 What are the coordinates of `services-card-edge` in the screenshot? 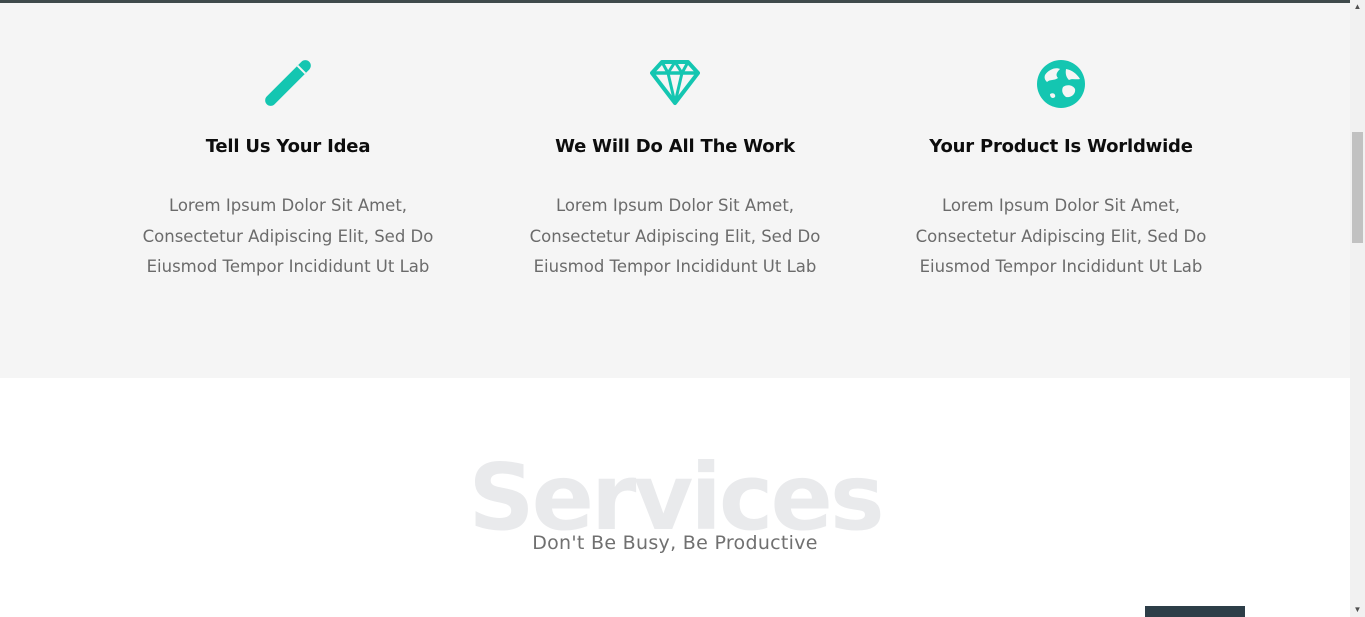 It's located at (1195, 611).